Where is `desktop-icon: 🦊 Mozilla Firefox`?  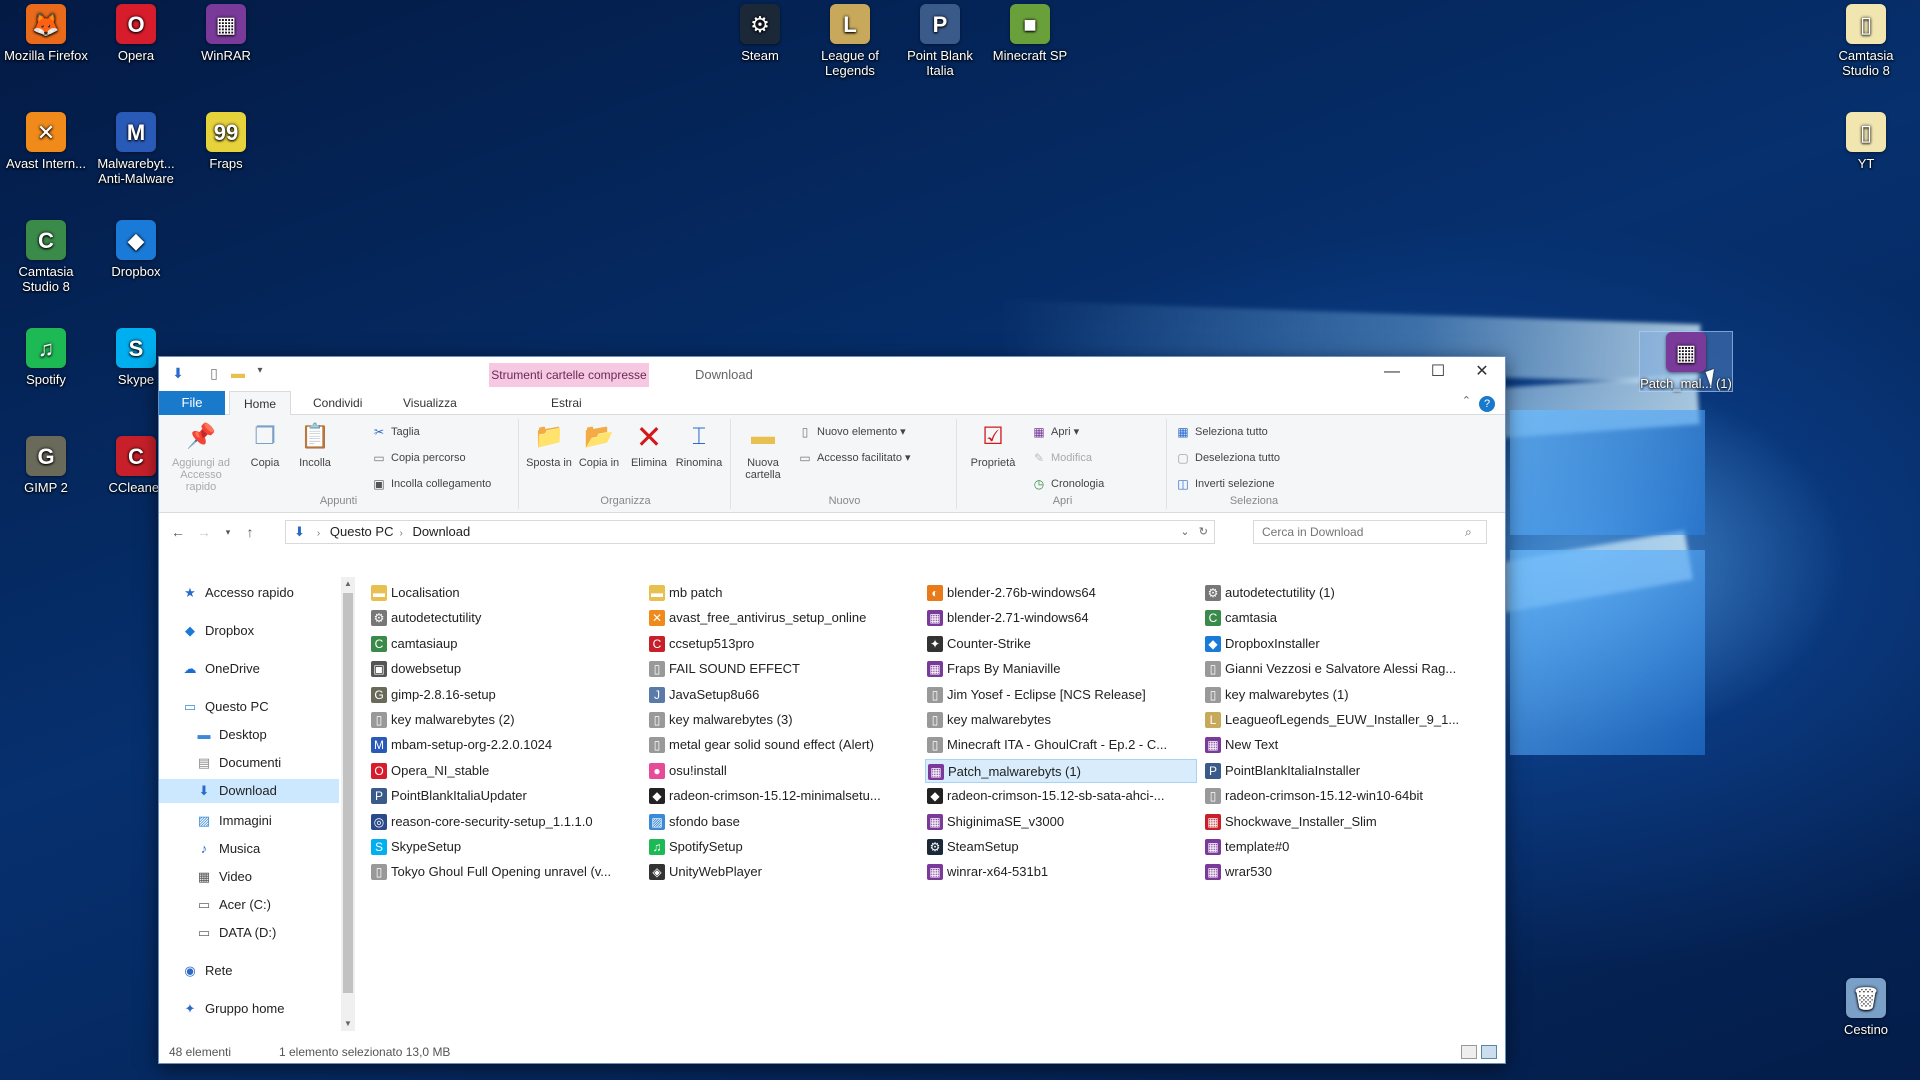 desktop-icon: 🦊 Mozilla Firefox is located at coordinates (46, 33).